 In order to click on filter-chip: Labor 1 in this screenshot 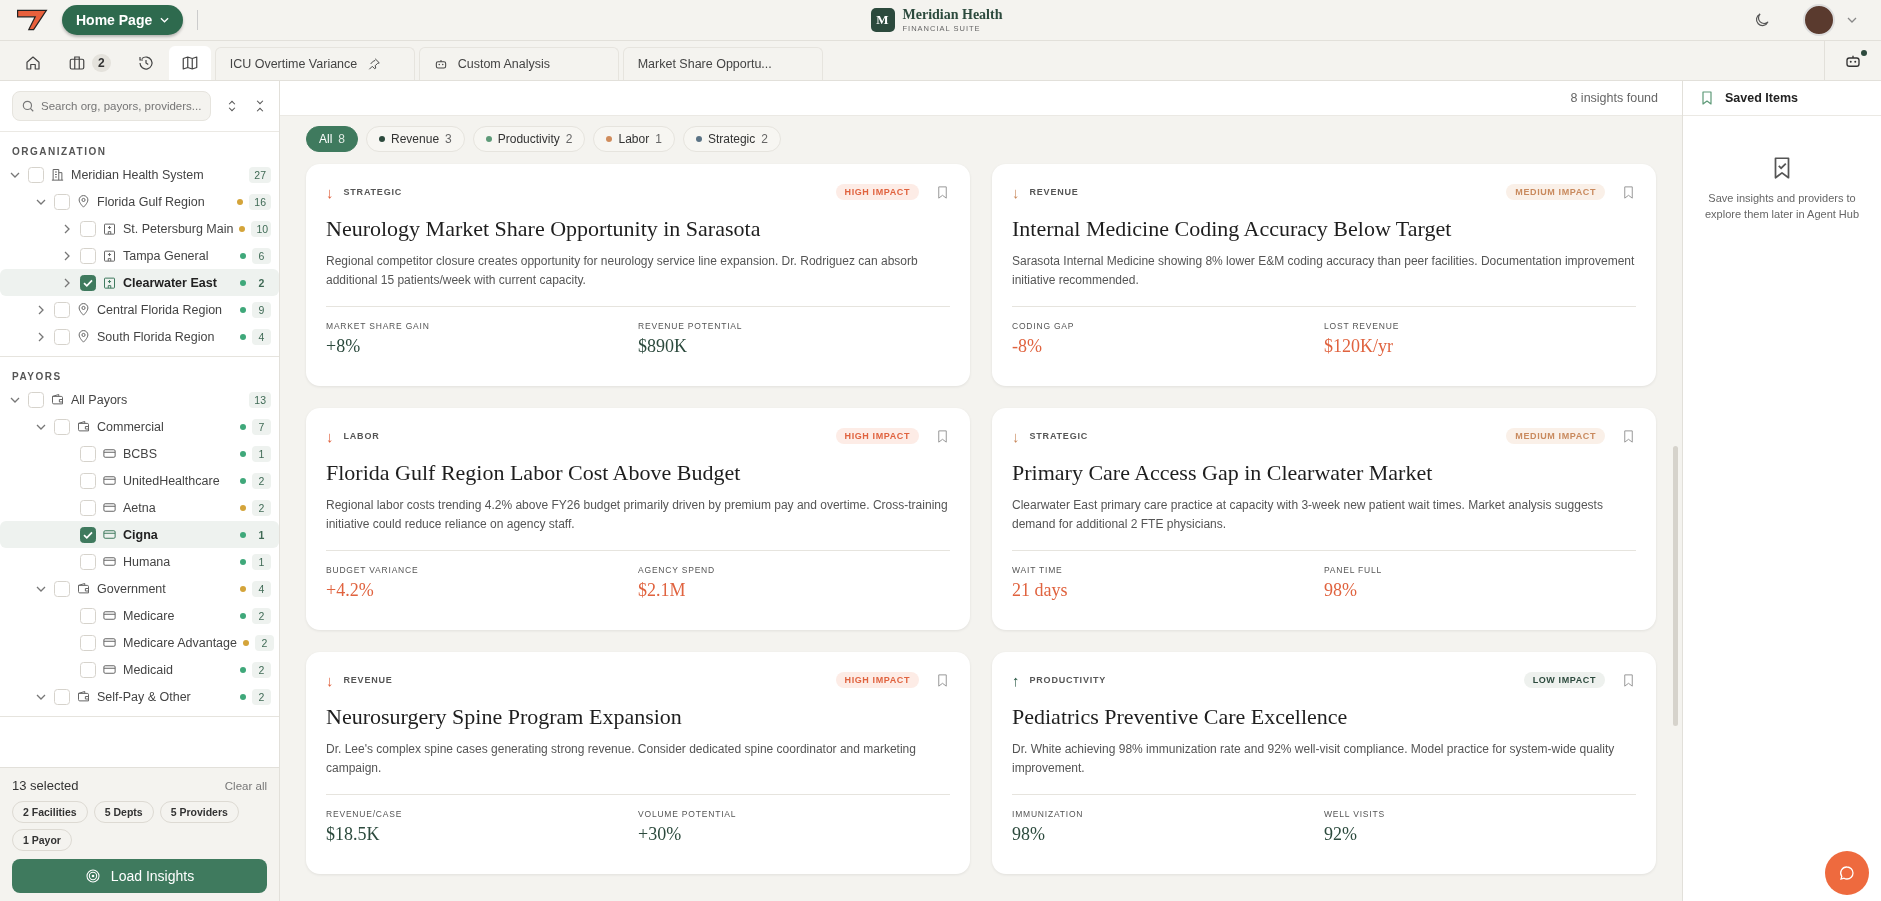, I will do `click(634, 139)`.